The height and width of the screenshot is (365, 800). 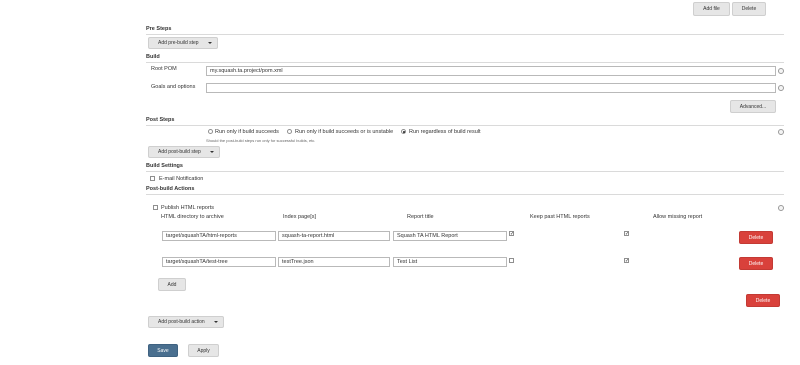 What do you see at coordinates (560, 217) in the screenshot?
I see `column-header: Keep past HTML reports` at bounding box center [560, 217].